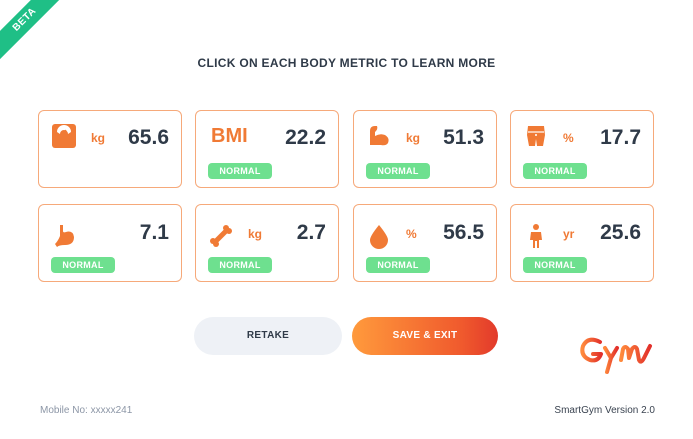 This screenshot has height=439, width=693. I want to click on metric-card-body-fat: % 17.7 NORMAL, so click(582, 149).